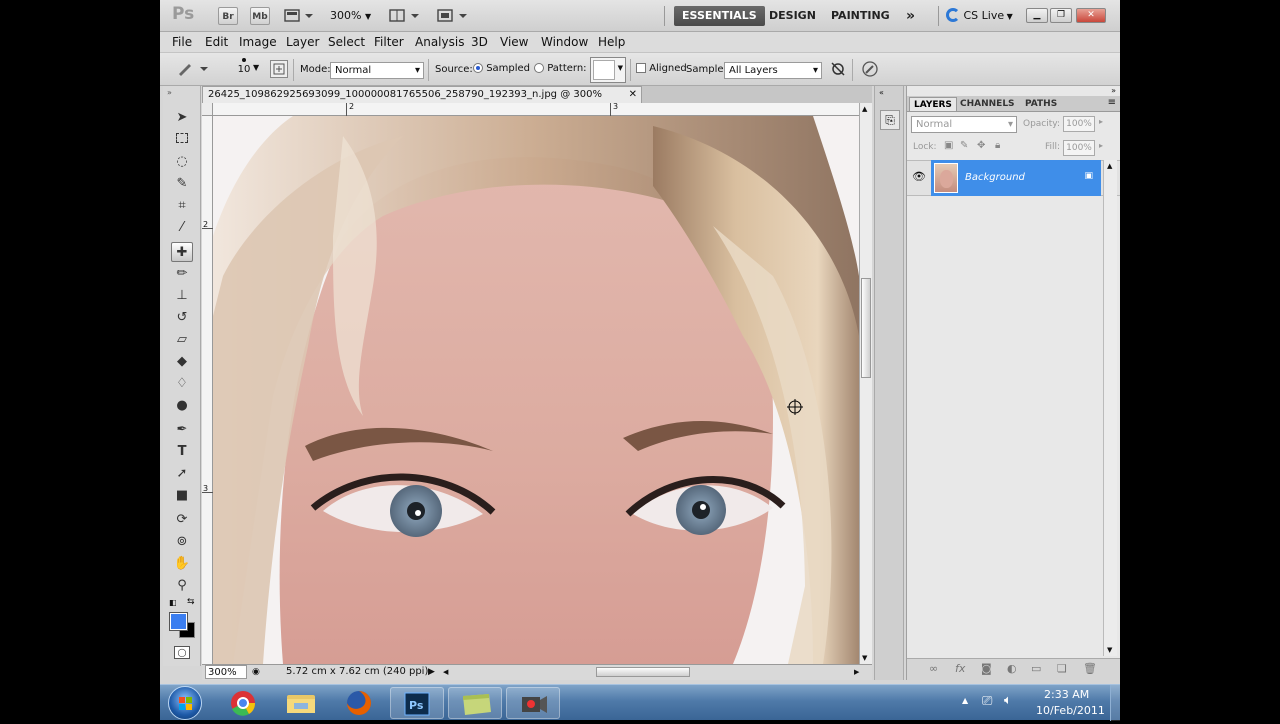 The width and height of the screenshot is (1280, 724). What do you see at coordinates (243, 703) in the screenshot?
I see `taskbar-chrome` at bounding box center [243, 703].